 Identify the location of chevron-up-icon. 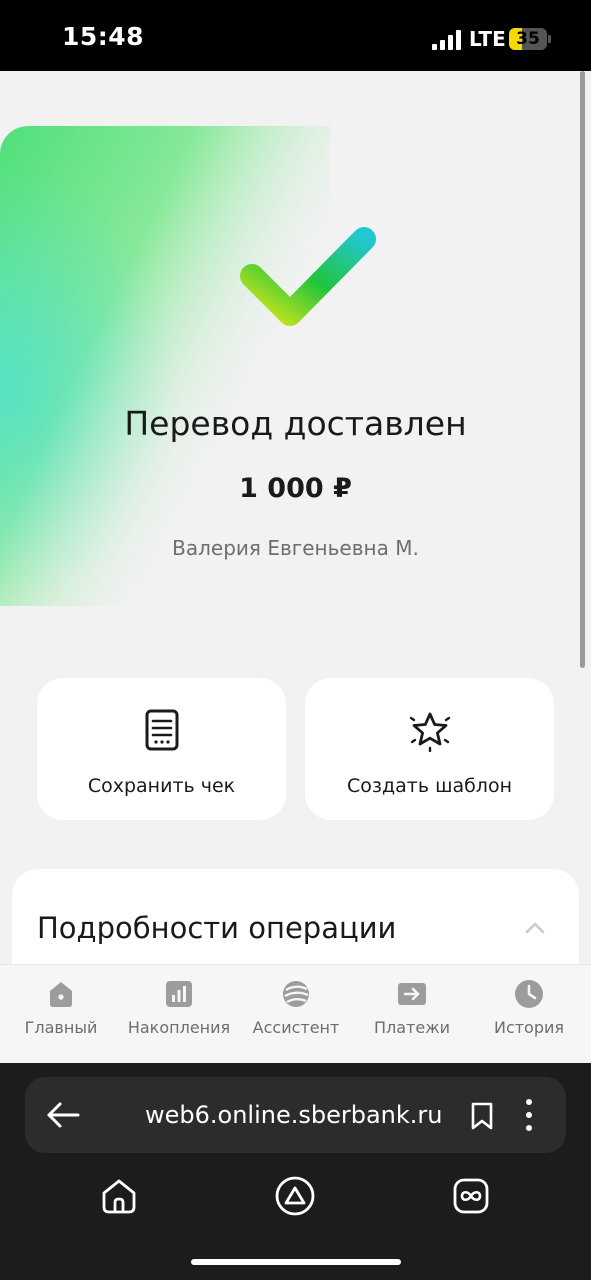
(535, 928).